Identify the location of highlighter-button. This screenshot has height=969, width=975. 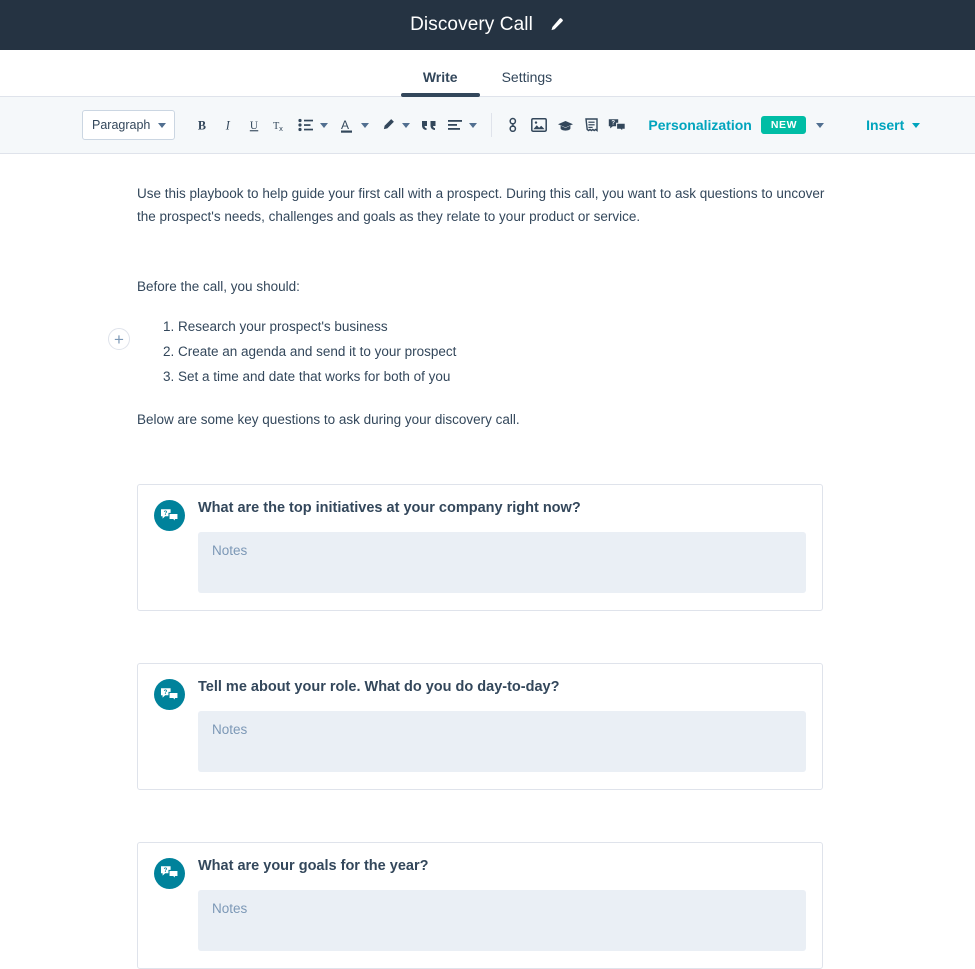
(388, 125).